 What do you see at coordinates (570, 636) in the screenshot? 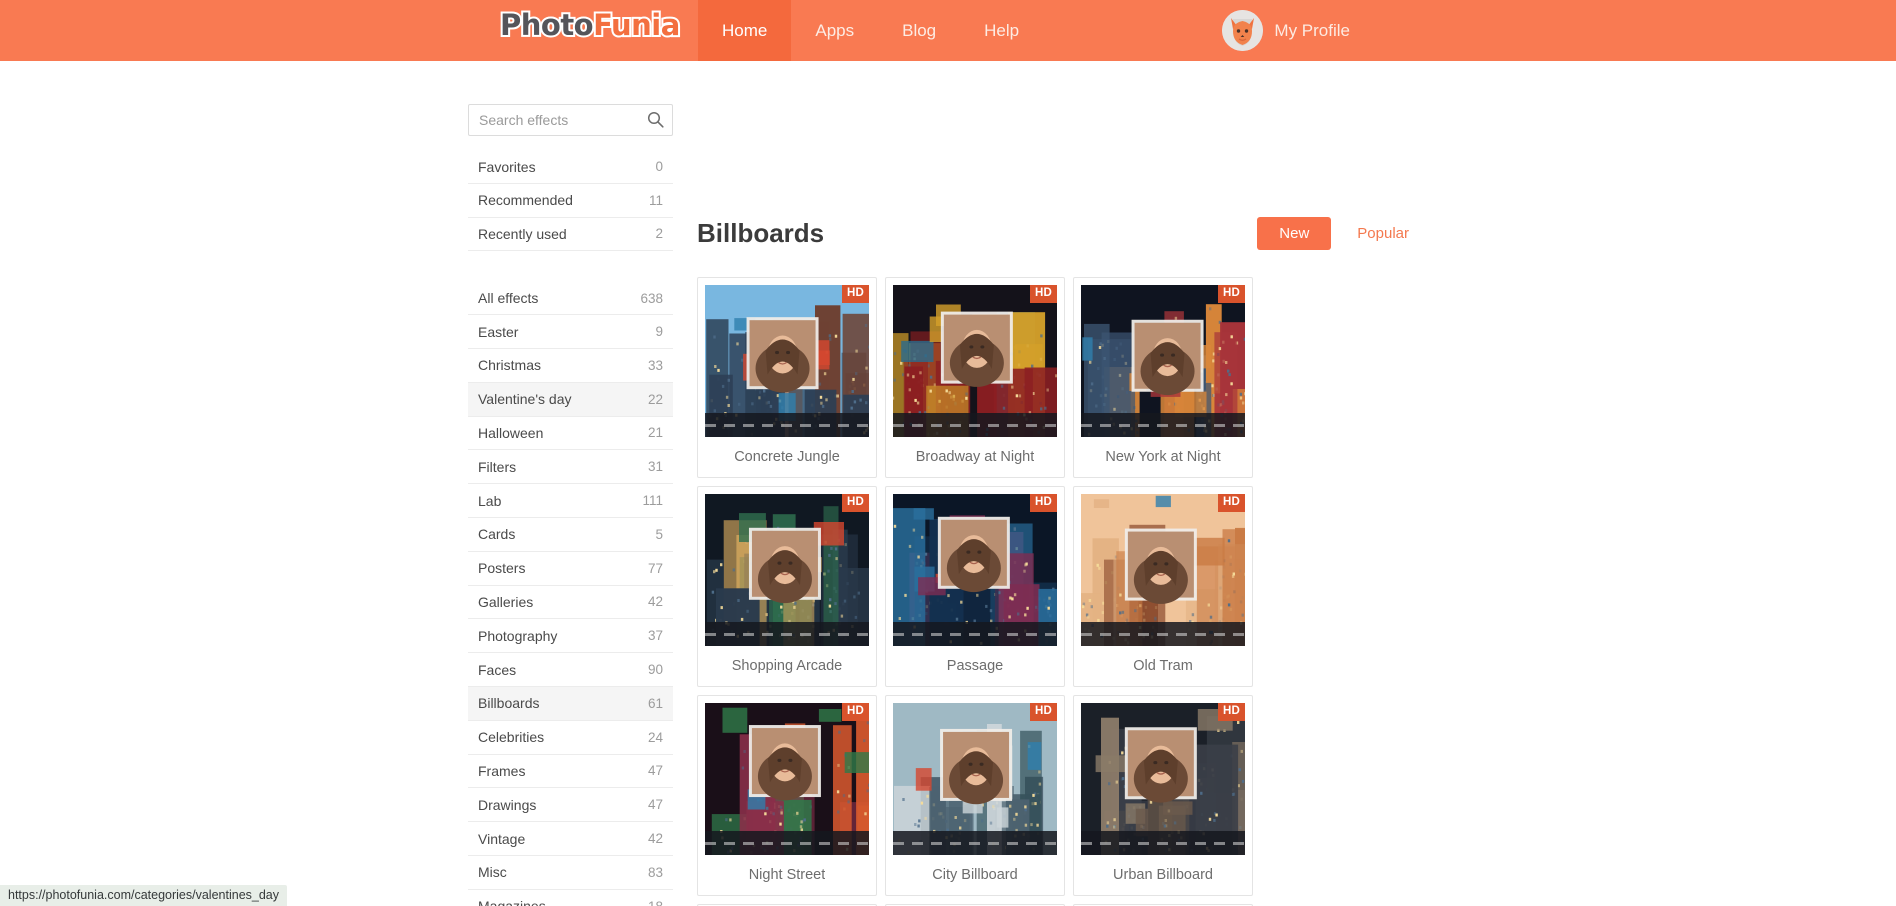
I see `sidebar-item-photography: Photography 37` at bounding box center [570, 636].